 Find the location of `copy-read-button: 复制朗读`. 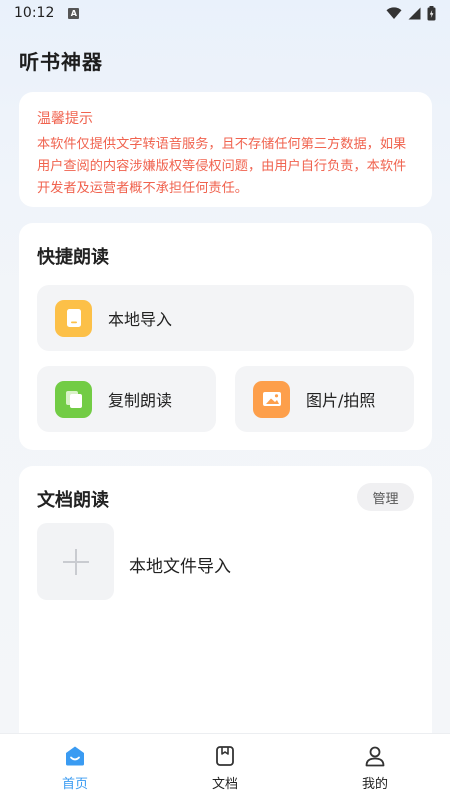

copy-read-button: 复制朗读 is located at coordinates (126, 399).